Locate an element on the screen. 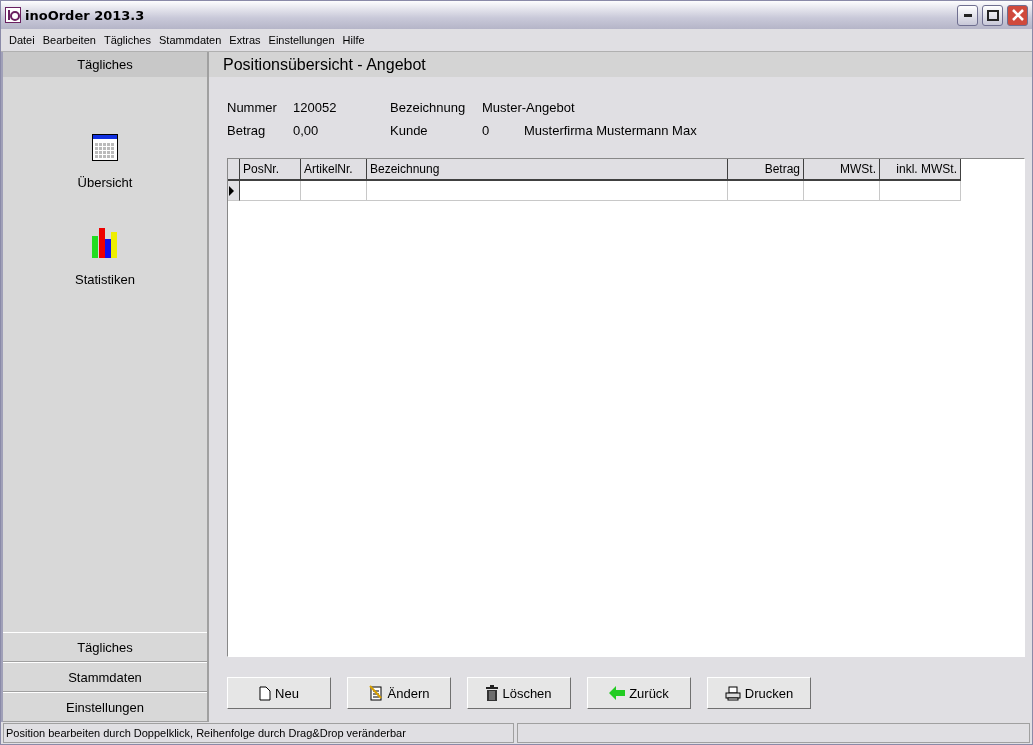 This screenshot has height=745, width=1033. maximize-button is located at coordinates (992, 15).